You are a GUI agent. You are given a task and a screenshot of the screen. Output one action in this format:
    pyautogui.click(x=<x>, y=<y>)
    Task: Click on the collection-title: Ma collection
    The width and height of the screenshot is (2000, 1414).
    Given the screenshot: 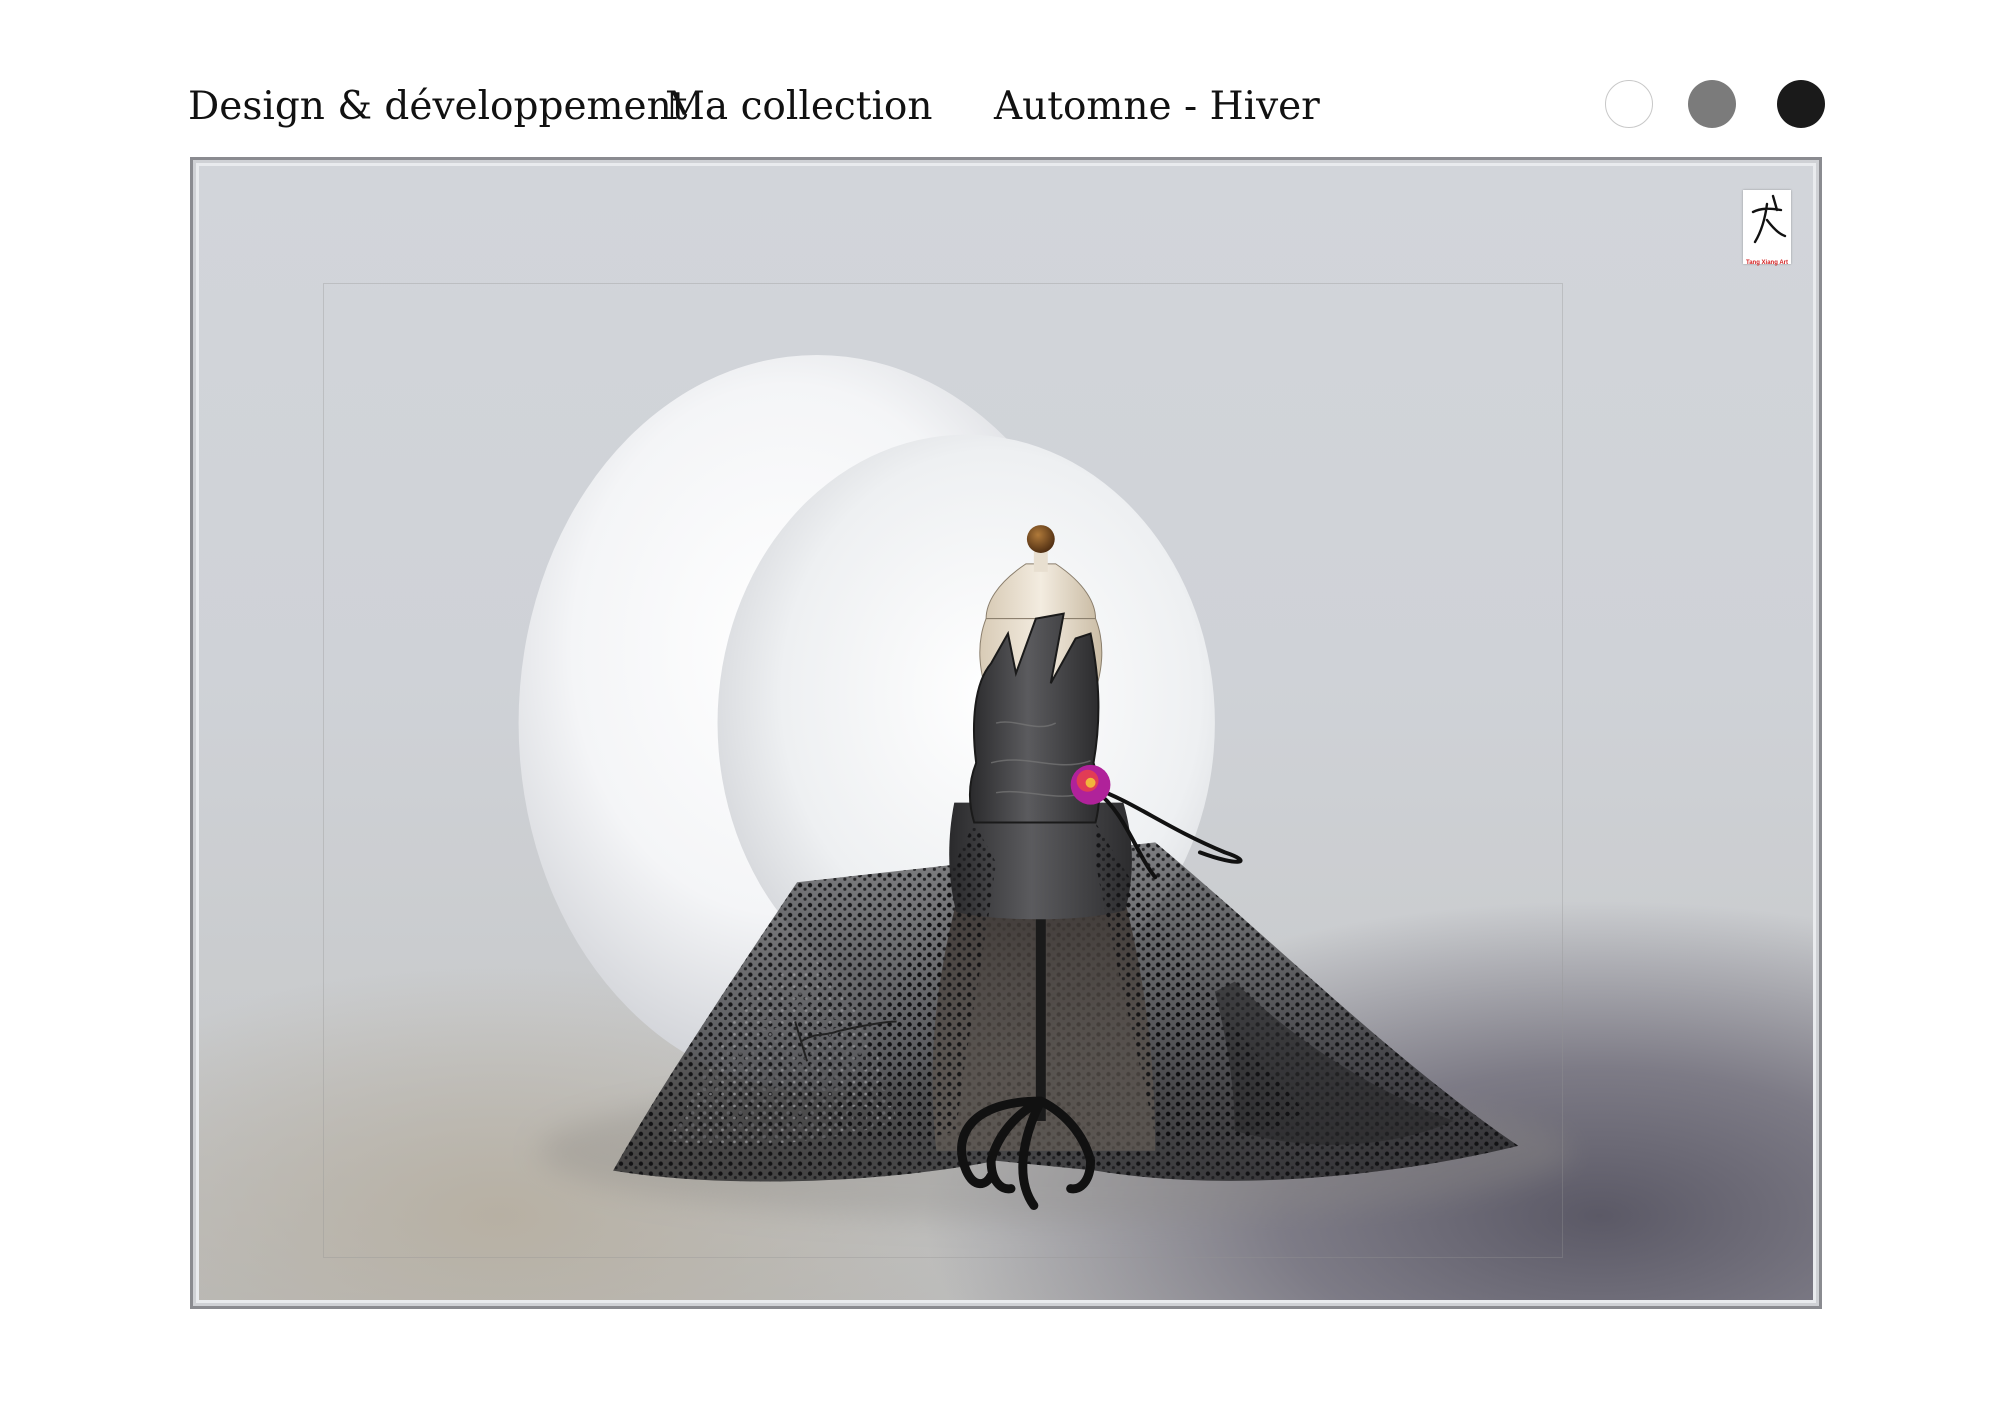 What is the action you would take?
    pyautogui.click(x=799, y=106)
    